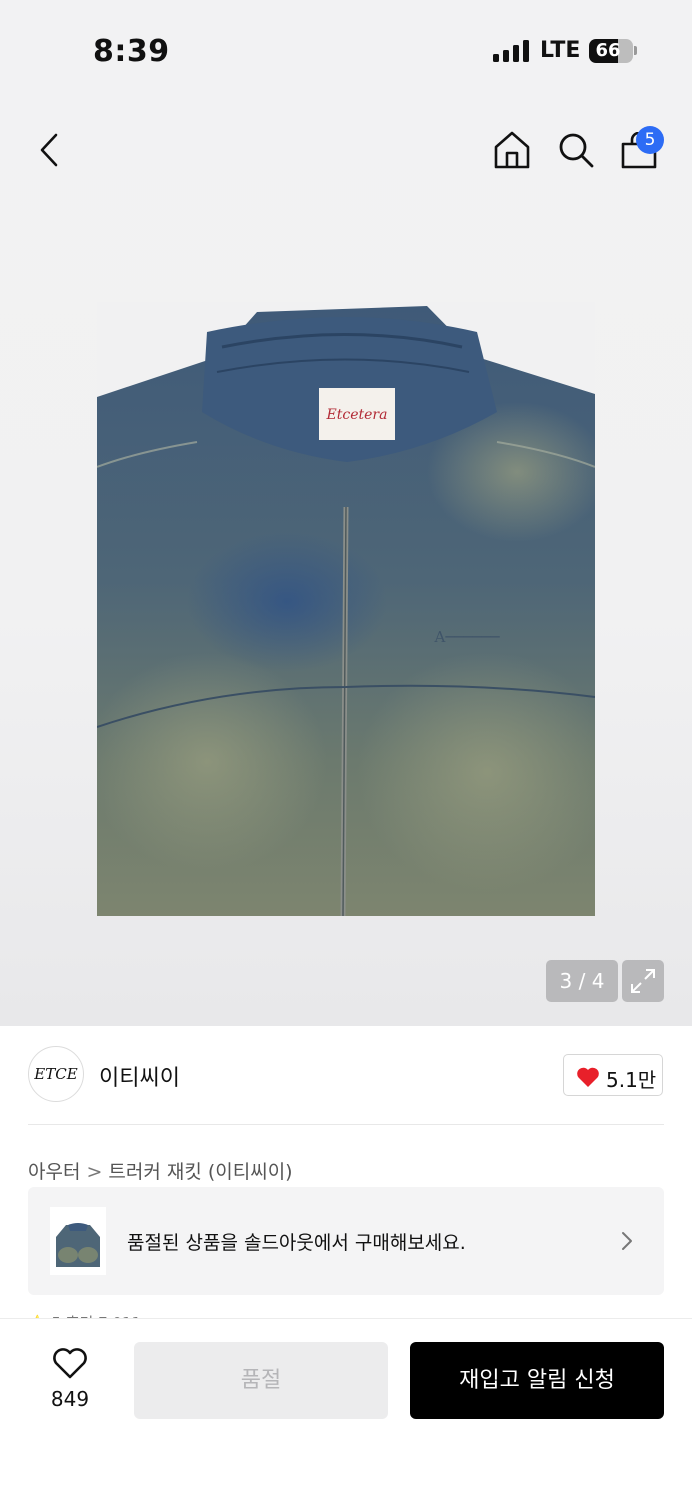 The image size is (692, 1500). What do you see at coordinates (357, 415) in the screenshot?
I see `jacket-label-text: Etcetera` at bounding box center [357, 415].